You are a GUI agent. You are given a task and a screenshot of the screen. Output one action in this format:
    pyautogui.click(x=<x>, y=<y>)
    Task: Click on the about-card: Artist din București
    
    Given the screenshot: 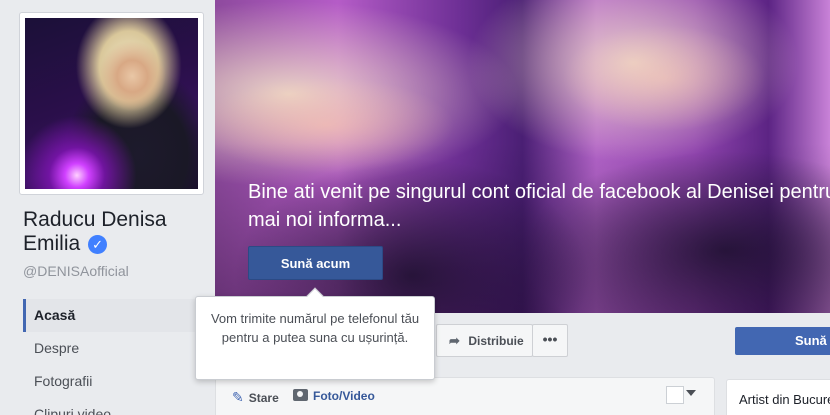 What is the action you would take?
    pyautogui.click(x=778, y=397)
    